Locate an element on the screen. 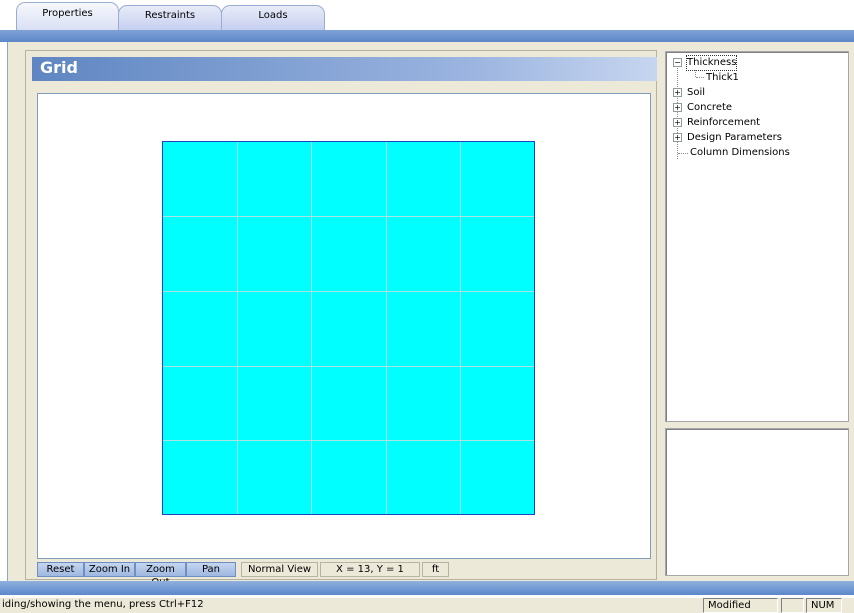  tree-item-soil: Soil is located at coordinates (696, 93).